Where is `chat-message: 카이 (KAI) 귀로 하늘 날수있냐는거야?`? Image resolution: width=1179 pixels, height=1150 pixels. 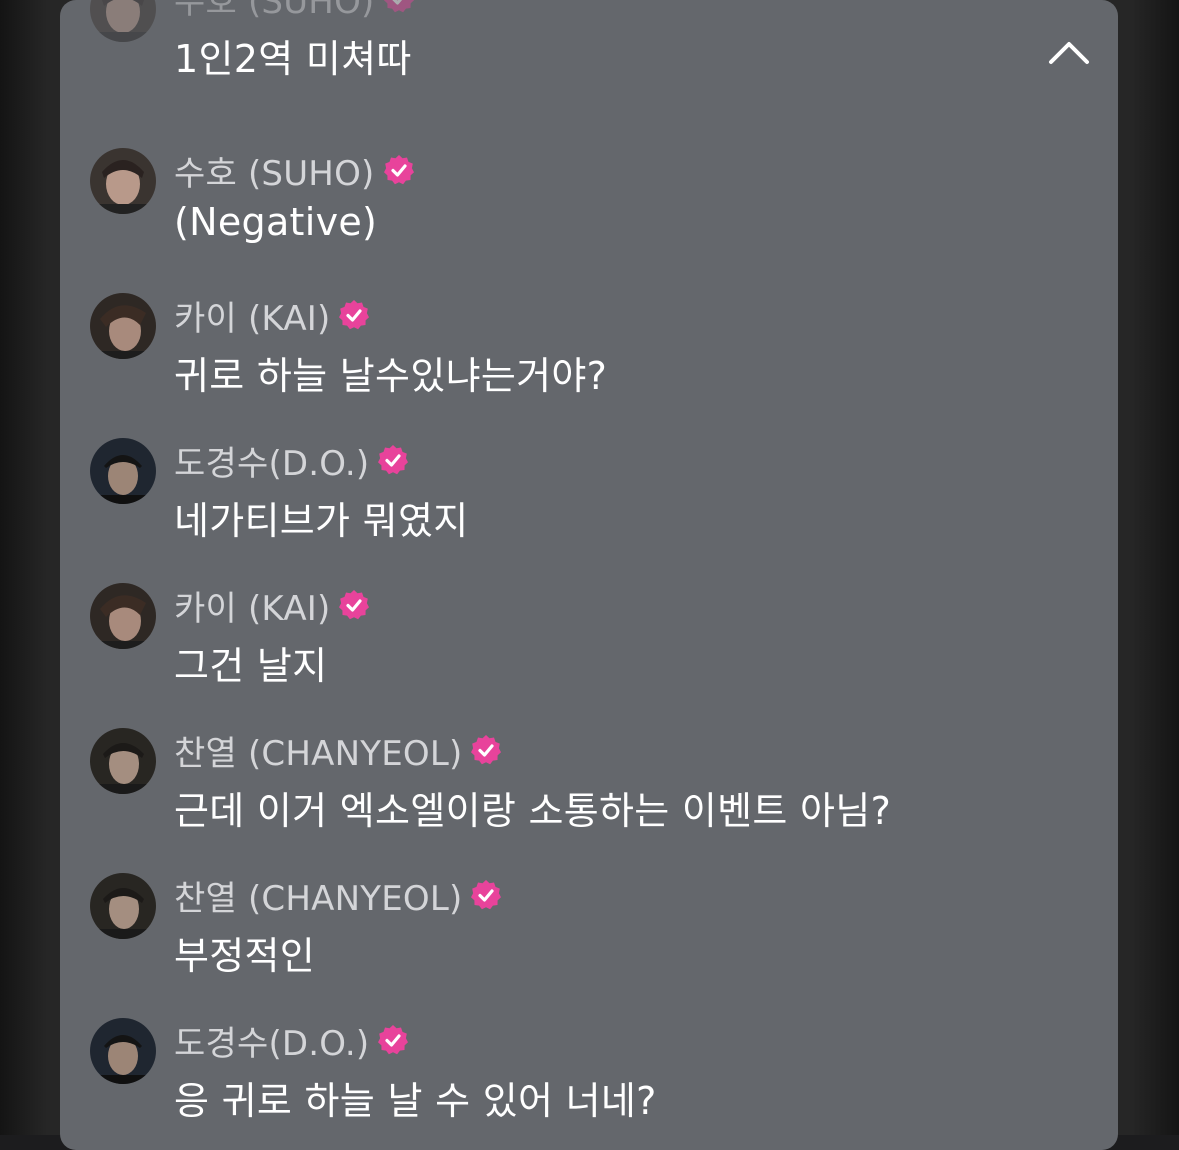
chat-message: 카이 (KAI) 귀로 하늘 날수있냐는거야? is located at coordinates (590, 363).